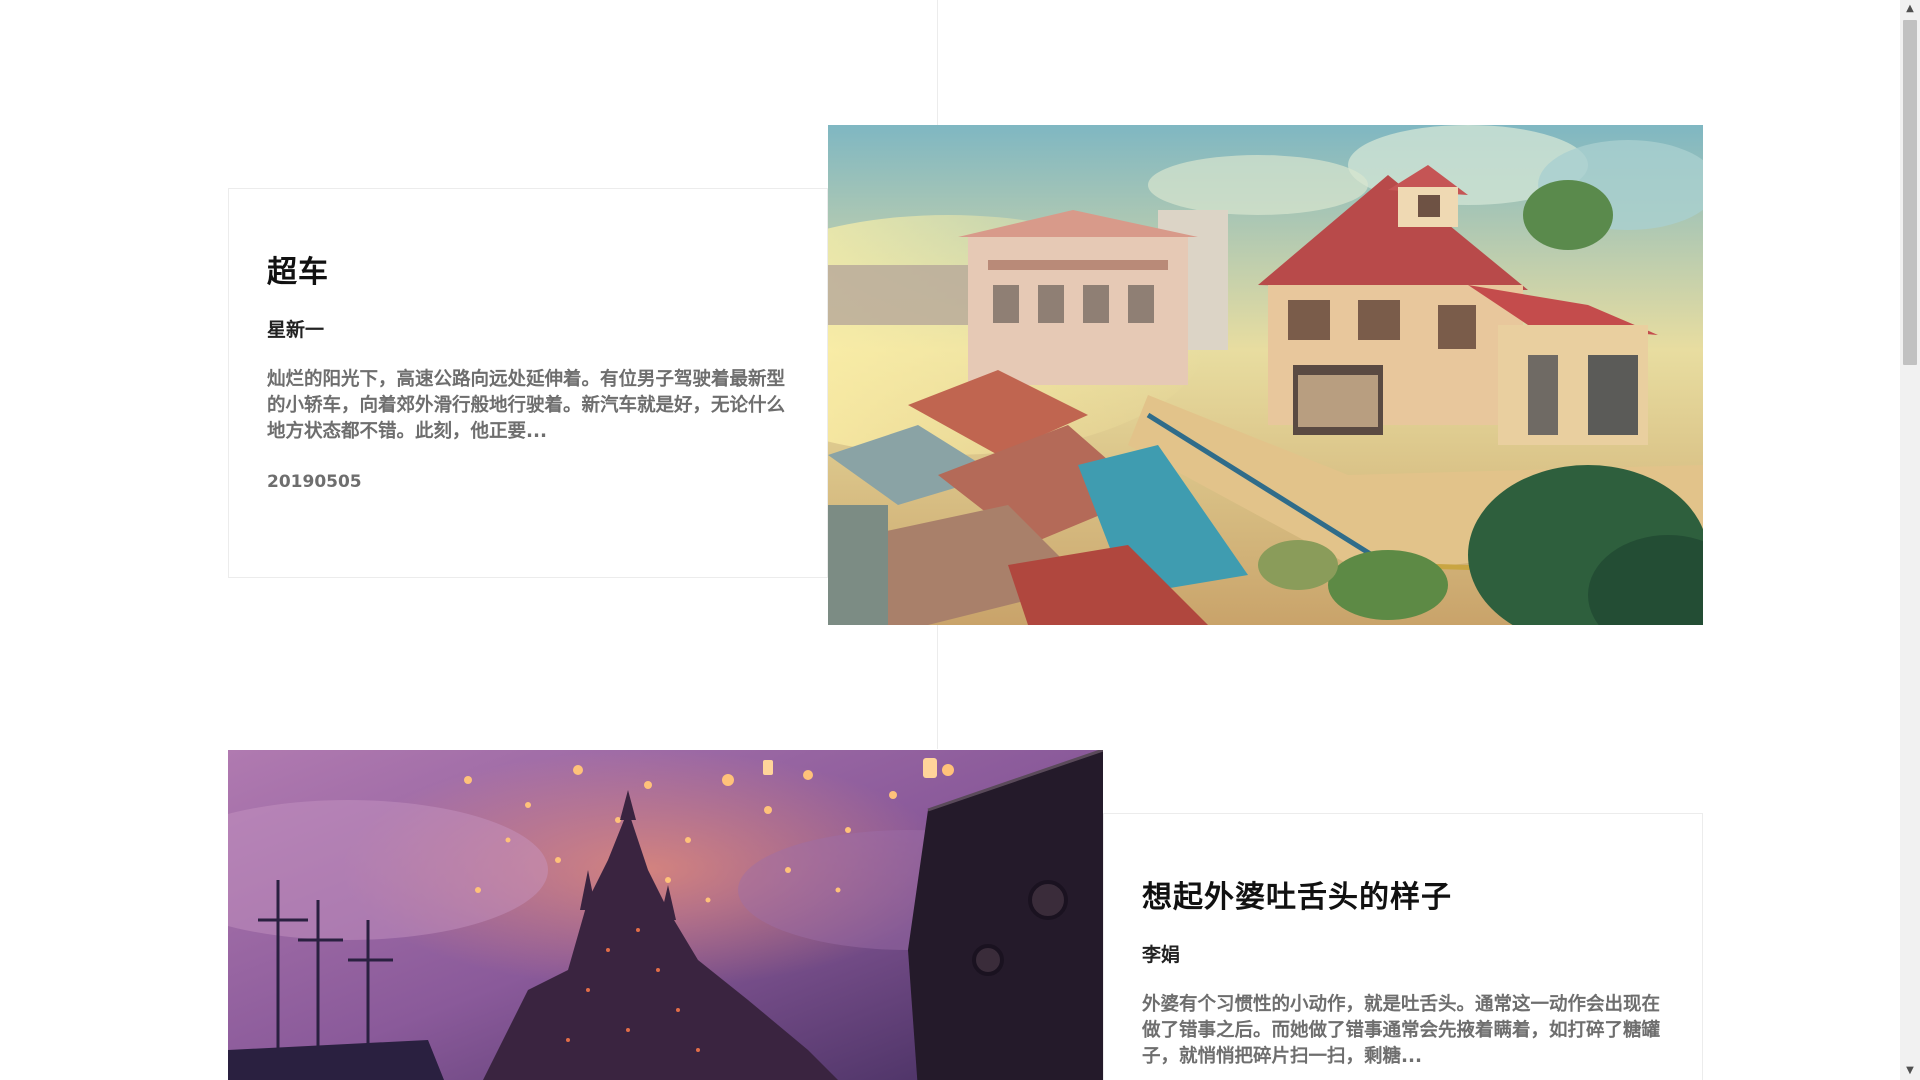 The height and width of the screenshot is (1080, 1920). Describe the element at coordinates (1161, 955) in the screenshot. I see `article-author: 李娟` at that location.